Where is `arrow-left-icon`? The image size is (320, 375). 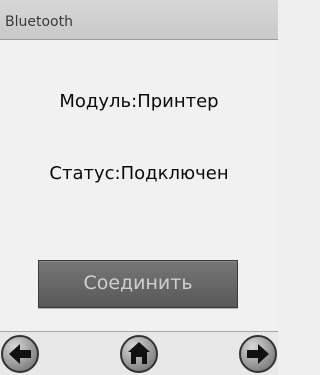
arrow-left-icon is located at coordinates (20, 354).